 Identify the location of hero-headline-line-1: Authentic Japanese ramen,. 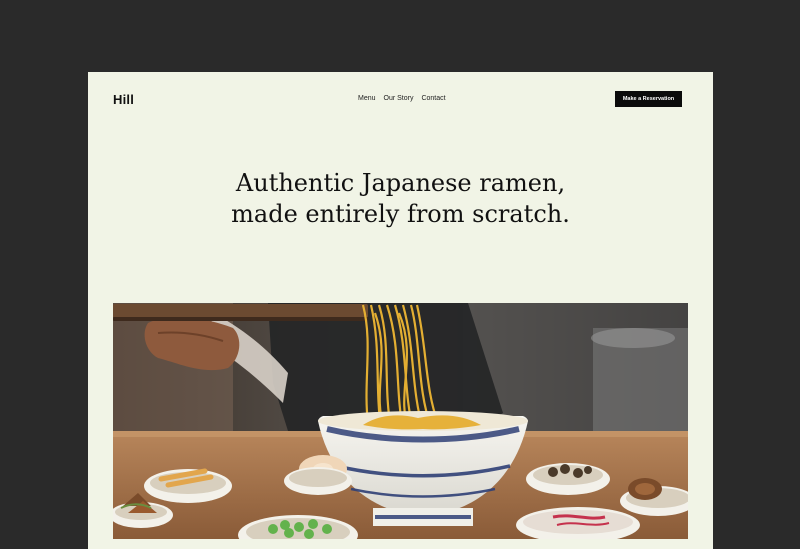
(400, 183).